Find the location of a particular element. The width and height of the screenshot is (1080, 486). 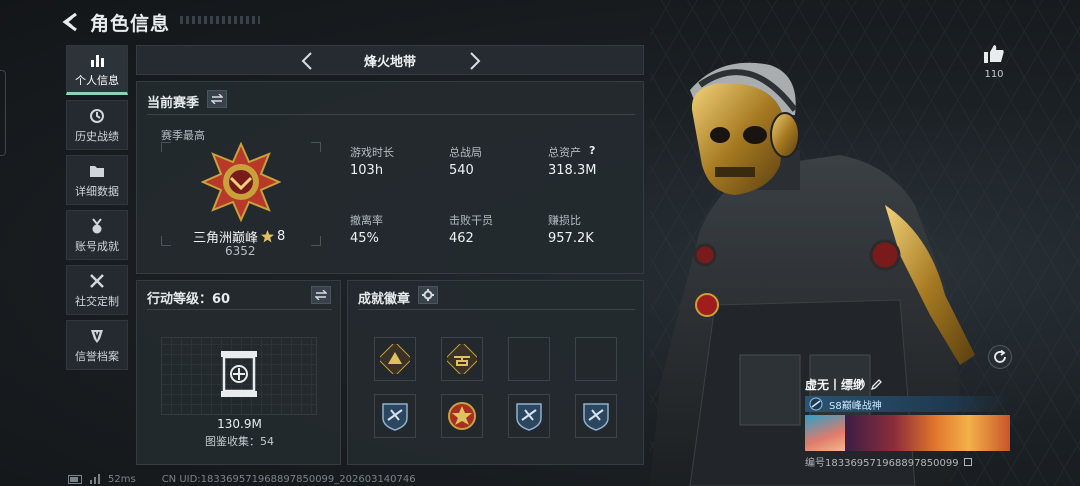

season-best-label: 赛季最高 is located at coordinates (183, 135).